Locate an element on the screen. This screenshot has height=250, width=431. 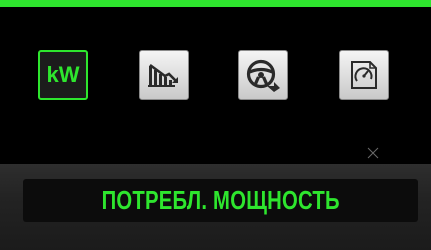
crosshair-cursor-icon is located at coordinates (373, 153).